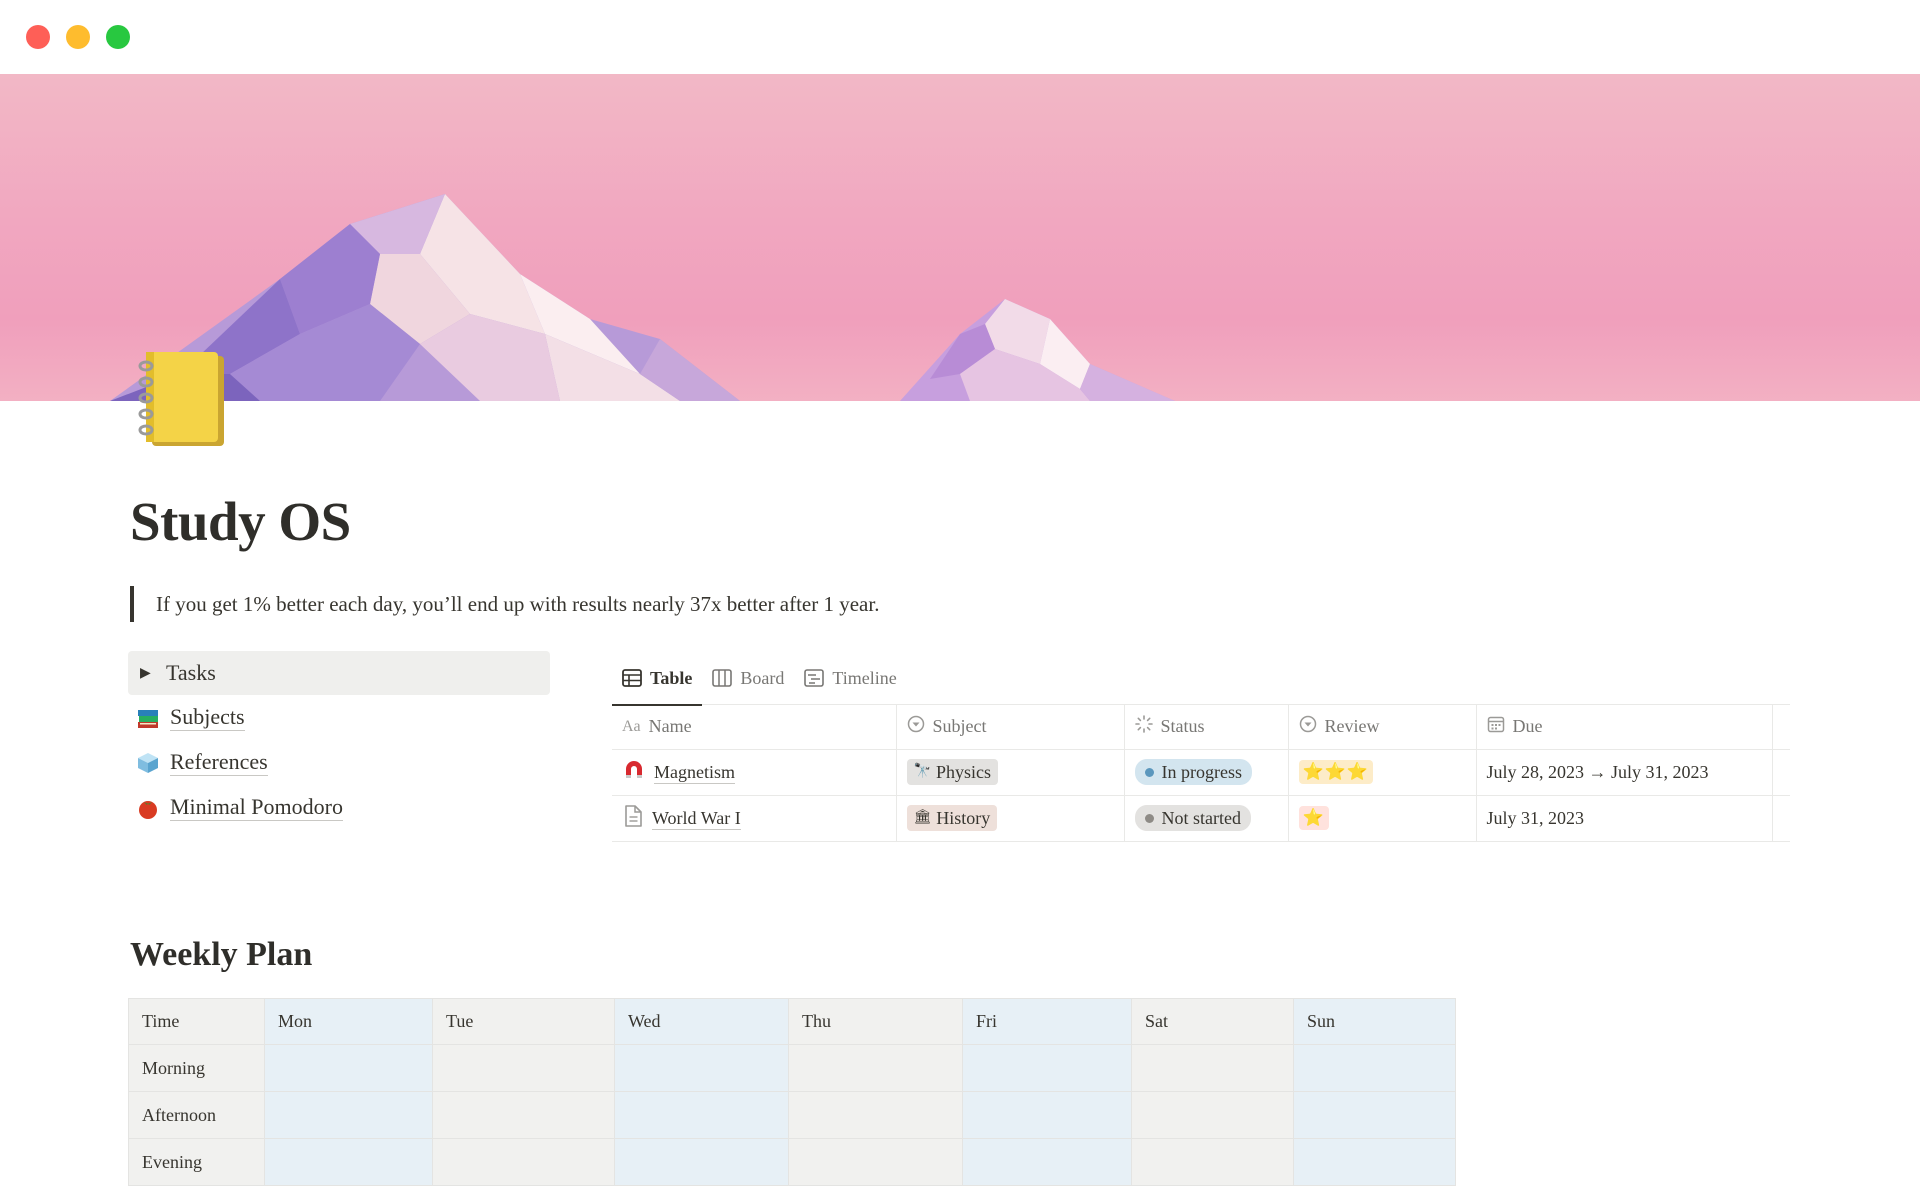  I want to click on telescope-icon: 🔭, so click(922, 771).